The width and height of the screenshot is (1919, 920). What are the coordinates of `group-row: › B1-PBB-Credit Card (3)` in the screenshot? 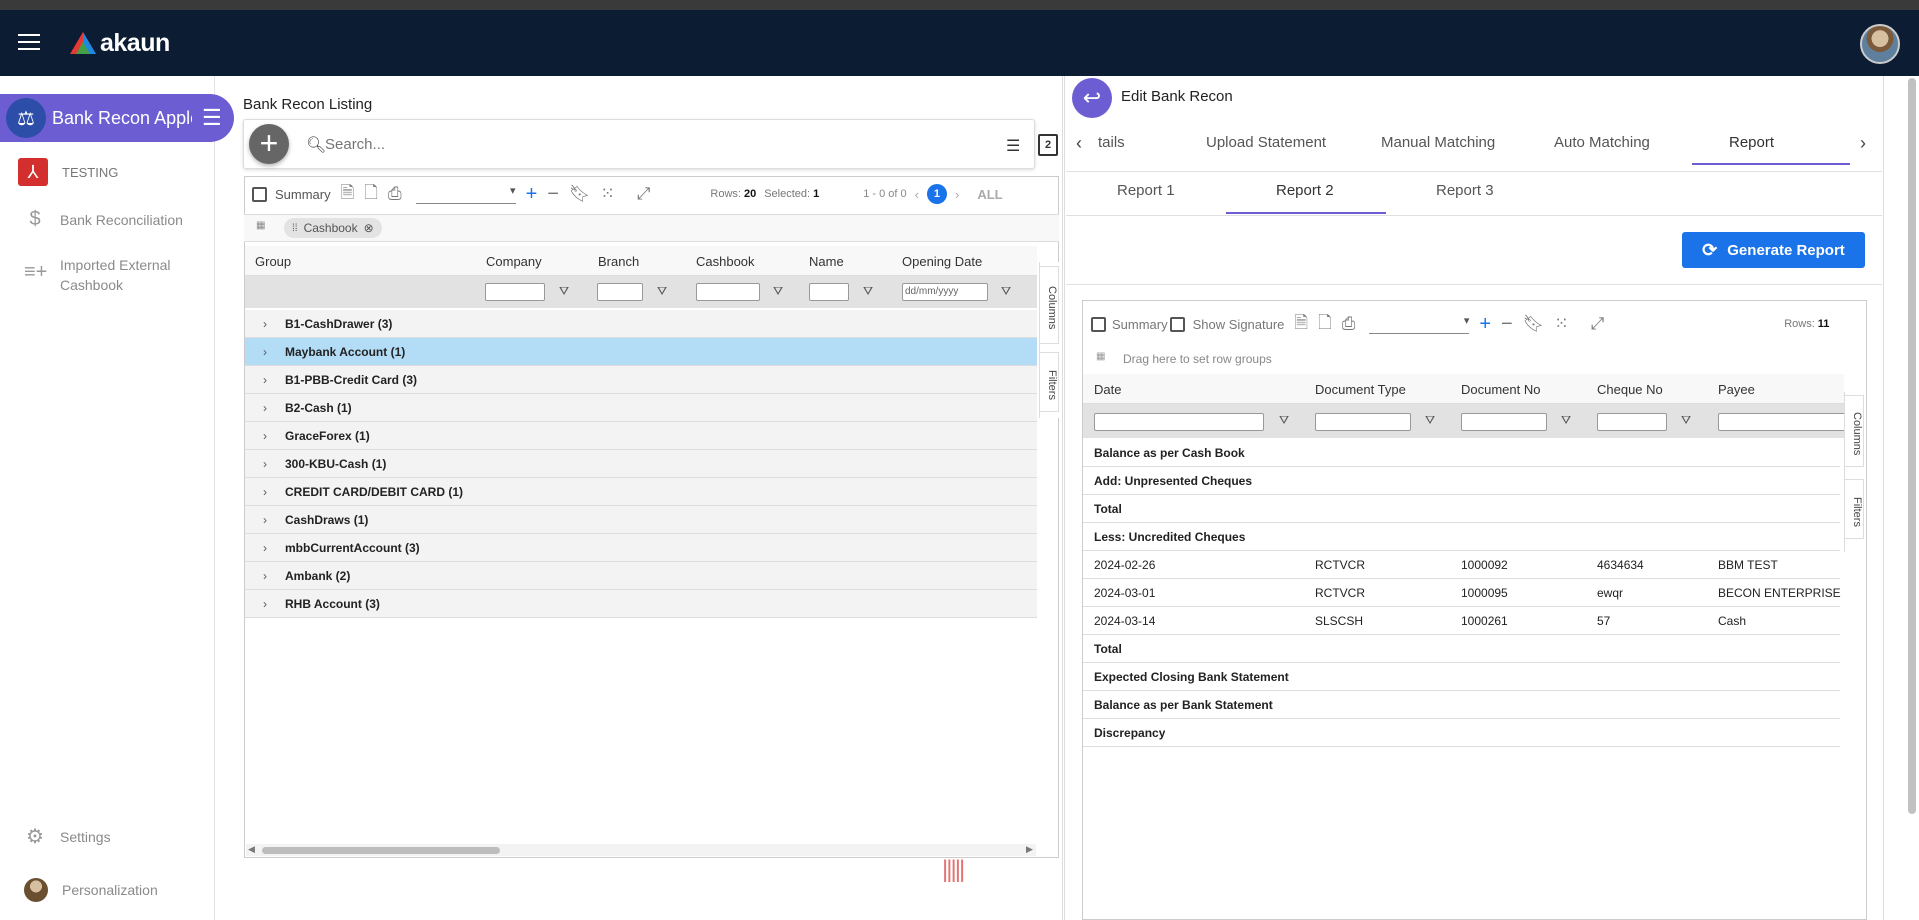 It's located at (641, 380).